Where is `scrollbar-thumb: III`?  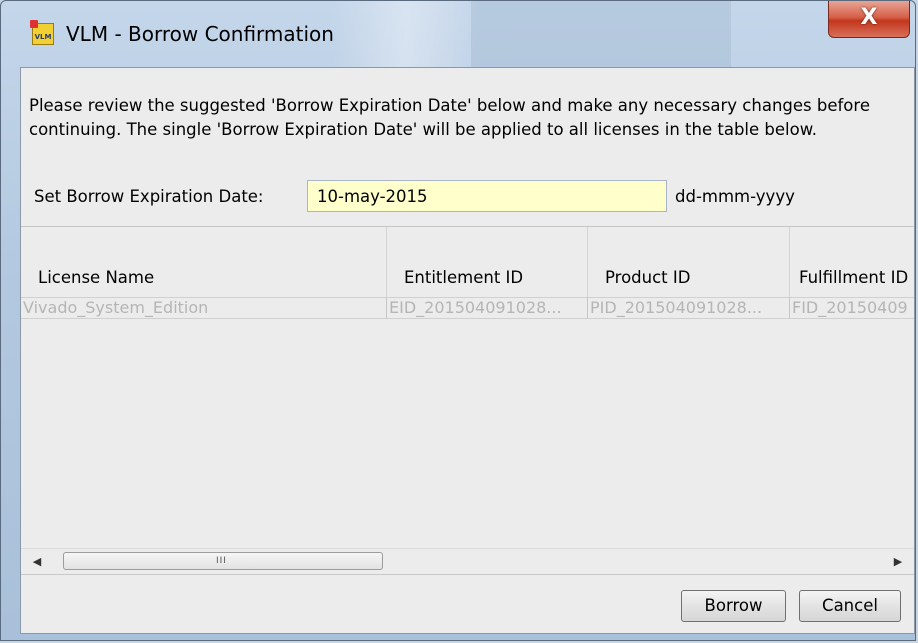
scrollbar-thumb: III is located at coordinates (223, 561).